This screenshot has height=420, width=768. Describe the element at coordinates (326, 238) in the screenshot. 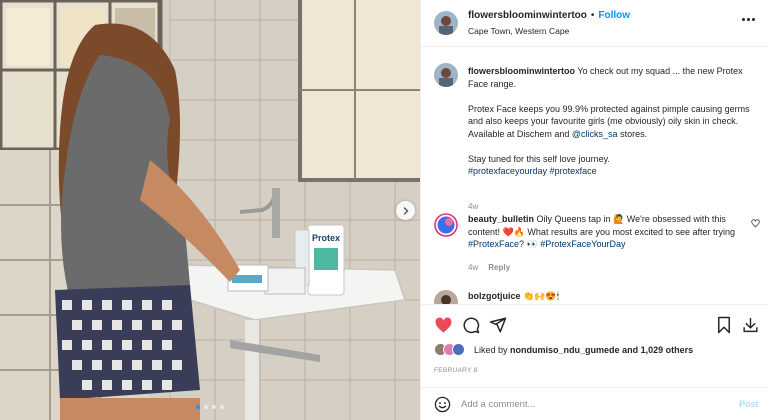

I see `product-label: Protex` at that location.